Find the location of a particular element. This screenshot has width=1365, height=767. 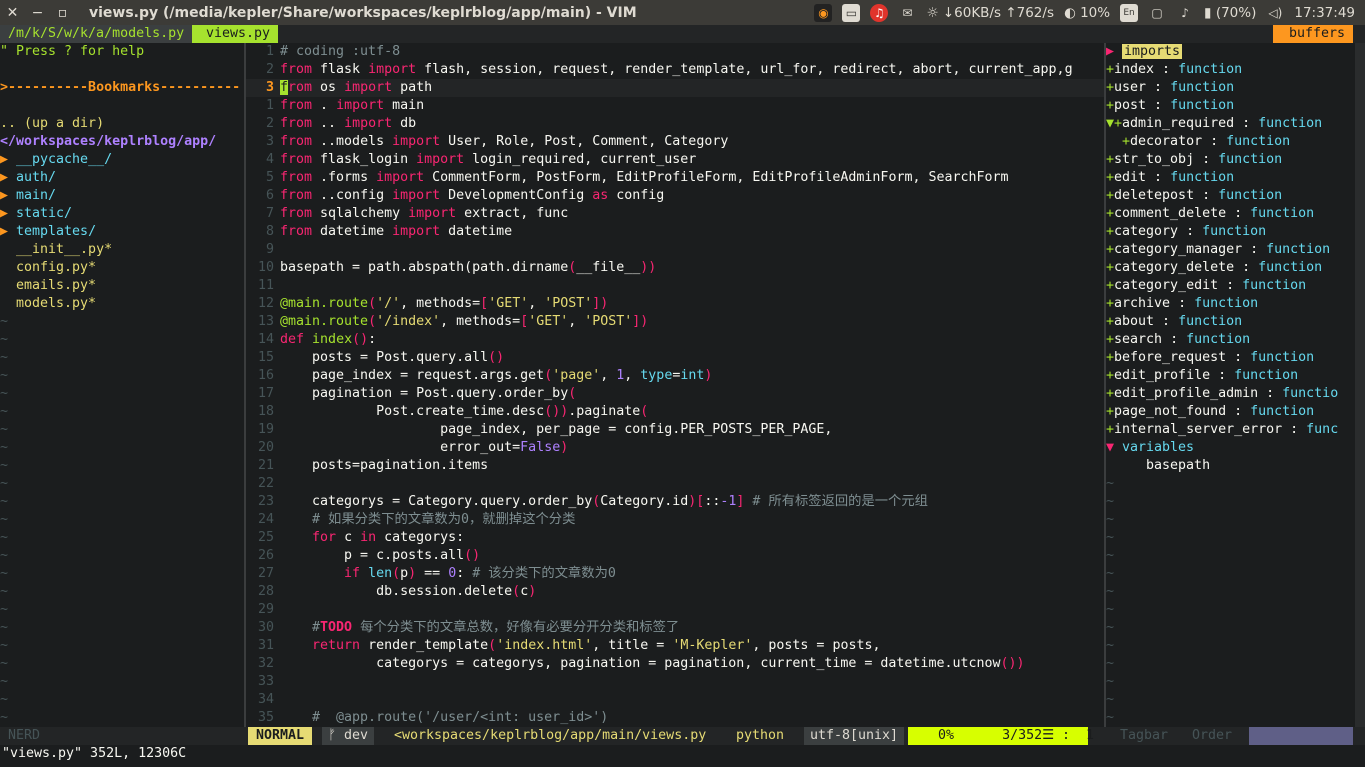

tagbar-row: +deletepost : function is located at coordinates (1229, 196).